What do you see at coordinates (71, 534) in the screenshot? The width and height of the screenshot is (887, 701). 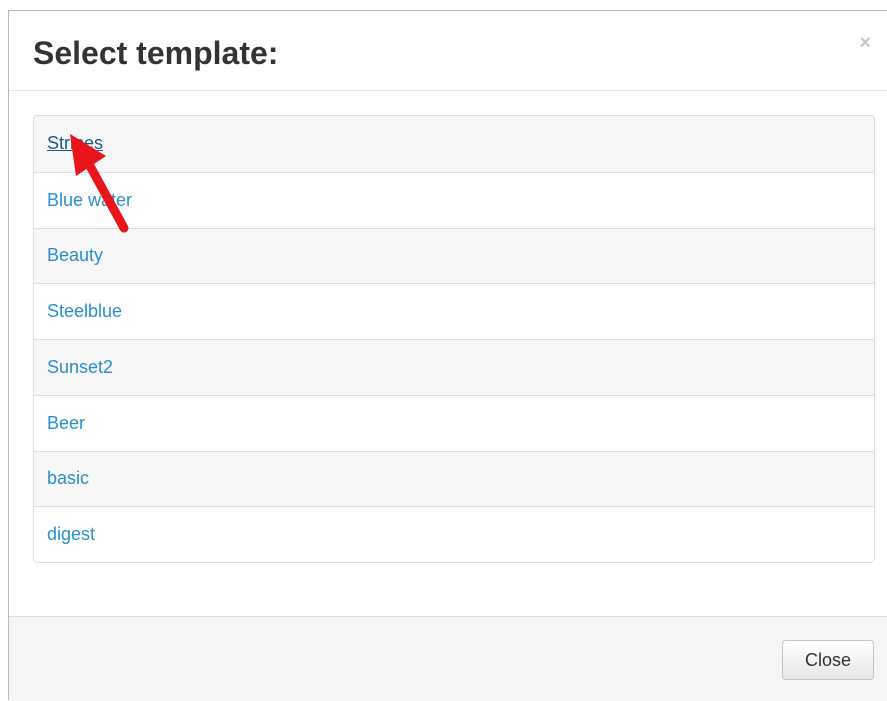 I see `template-link-digest: digest` at bounding box center [71, 534].